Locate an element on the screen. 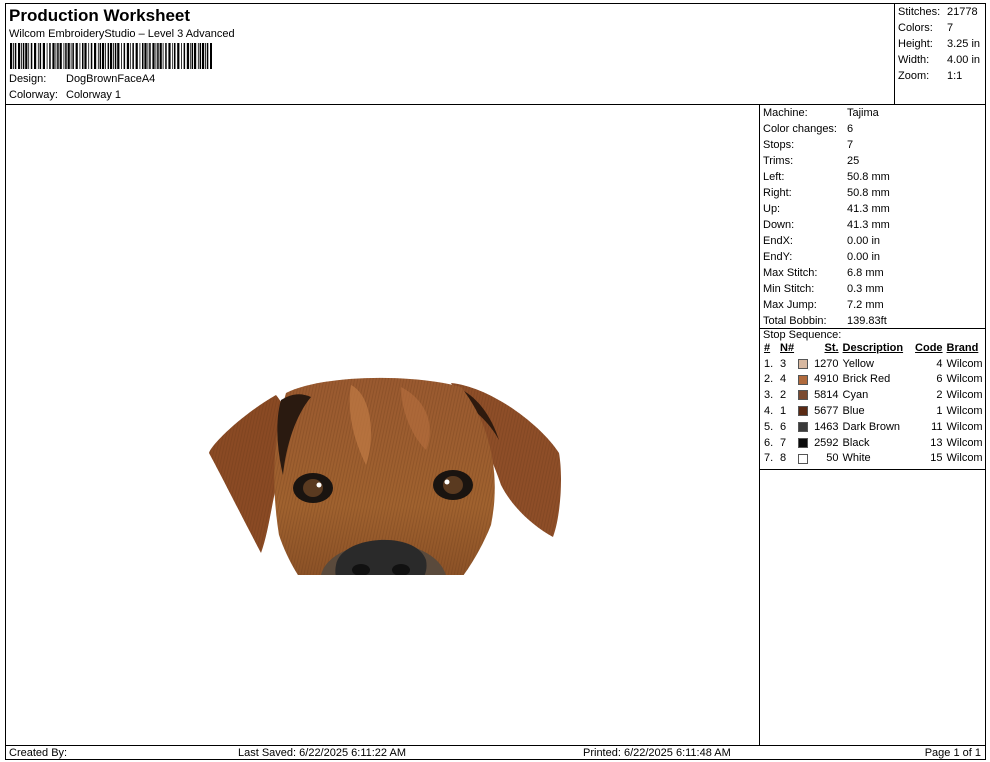  table-row: 1. 3 1270 Yellow 4 Wilcom is located at coordinates (873, 364).